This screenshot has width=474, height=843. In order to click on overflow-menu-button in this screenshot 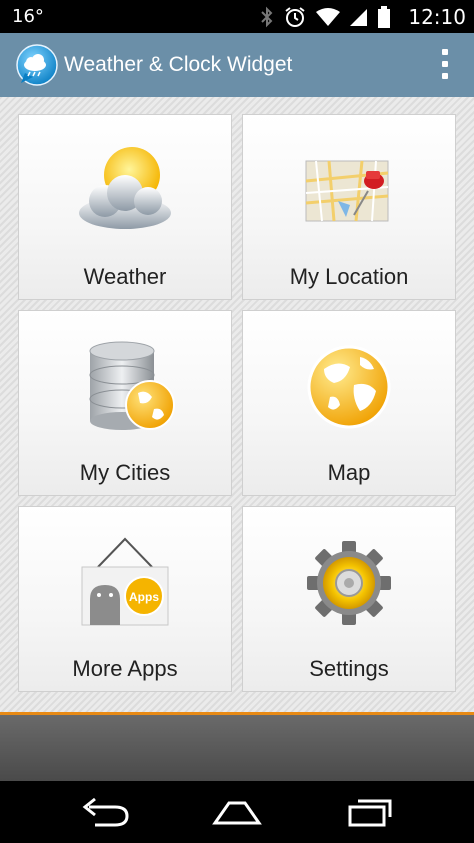, I will do `click(445, 64)`.